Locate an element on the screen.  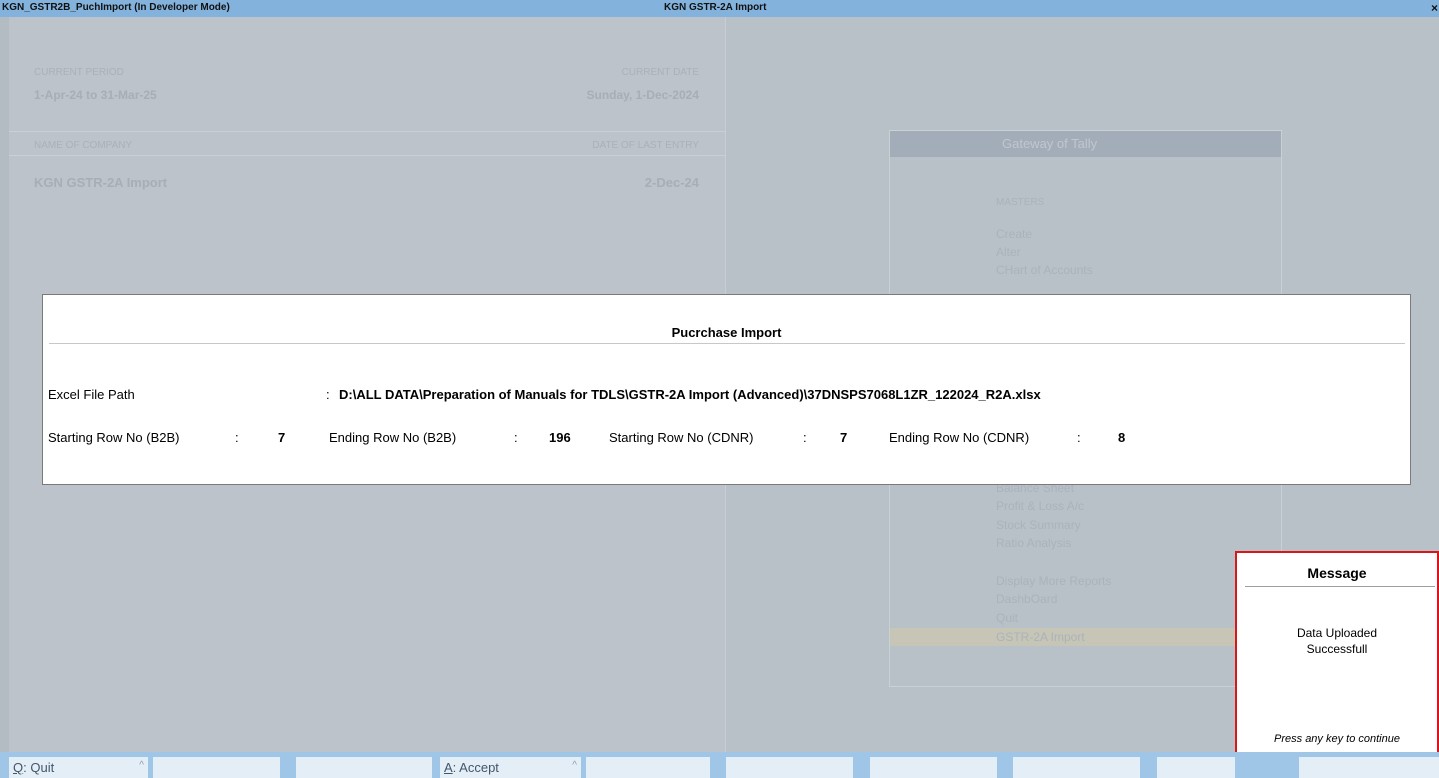
end-b2b-label: Ending Row No (B2B) is located at coordinates (393, 437).